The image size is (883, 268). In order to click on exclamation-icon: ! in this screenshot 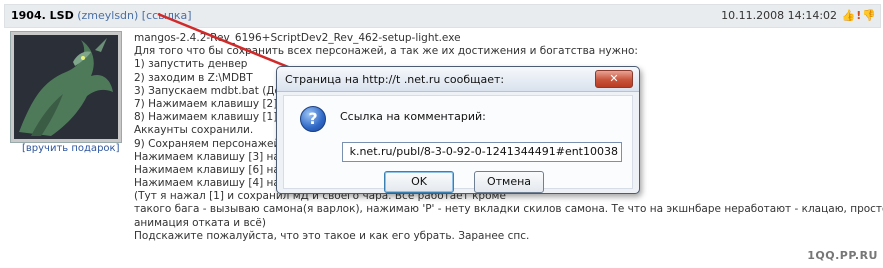, I will do `click(858, 15)`.